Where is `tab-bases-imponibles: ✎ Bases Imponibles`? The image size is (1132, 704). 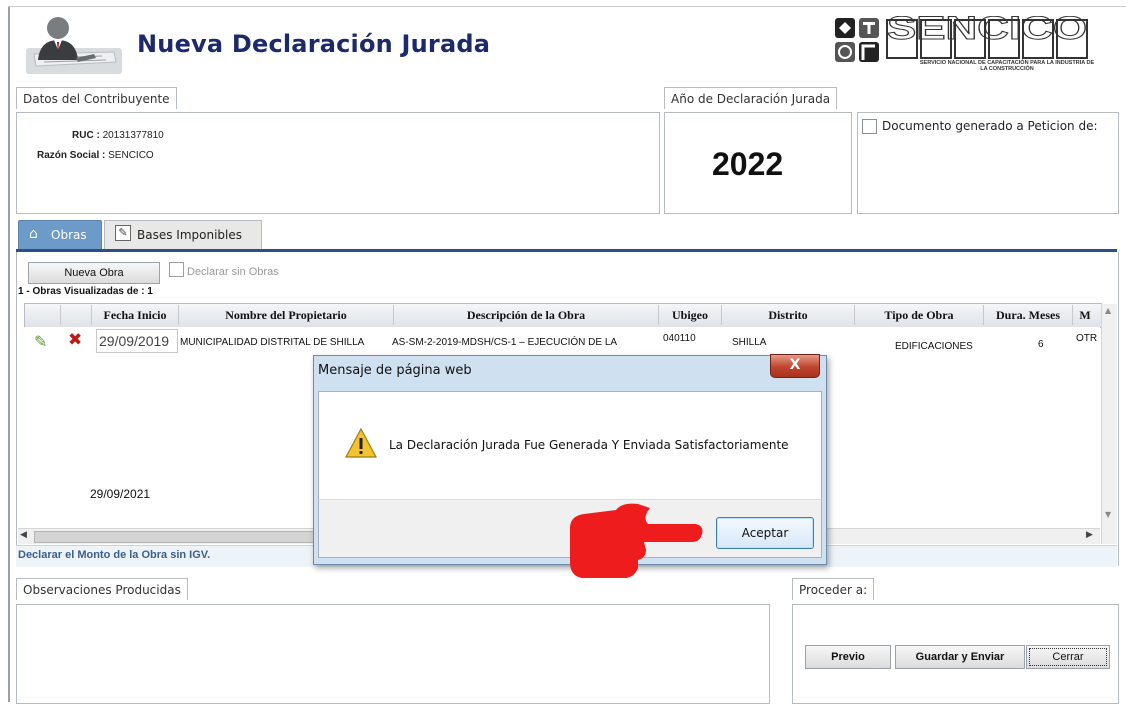 tab-bases-imponibles: ✎ Bases Imponibles is located at coordinates (183, 234).